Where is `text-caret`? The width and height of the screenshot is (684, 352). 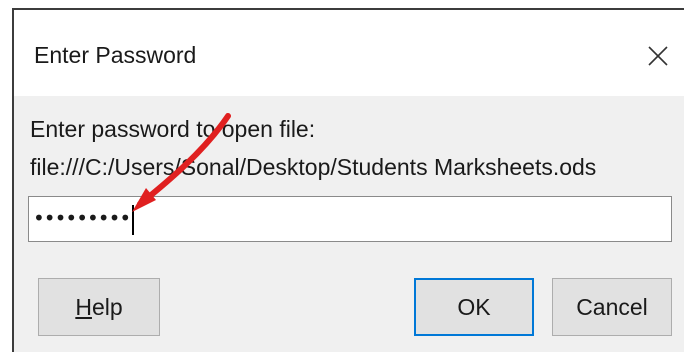 text-caret is located at coordinates (133, 219).